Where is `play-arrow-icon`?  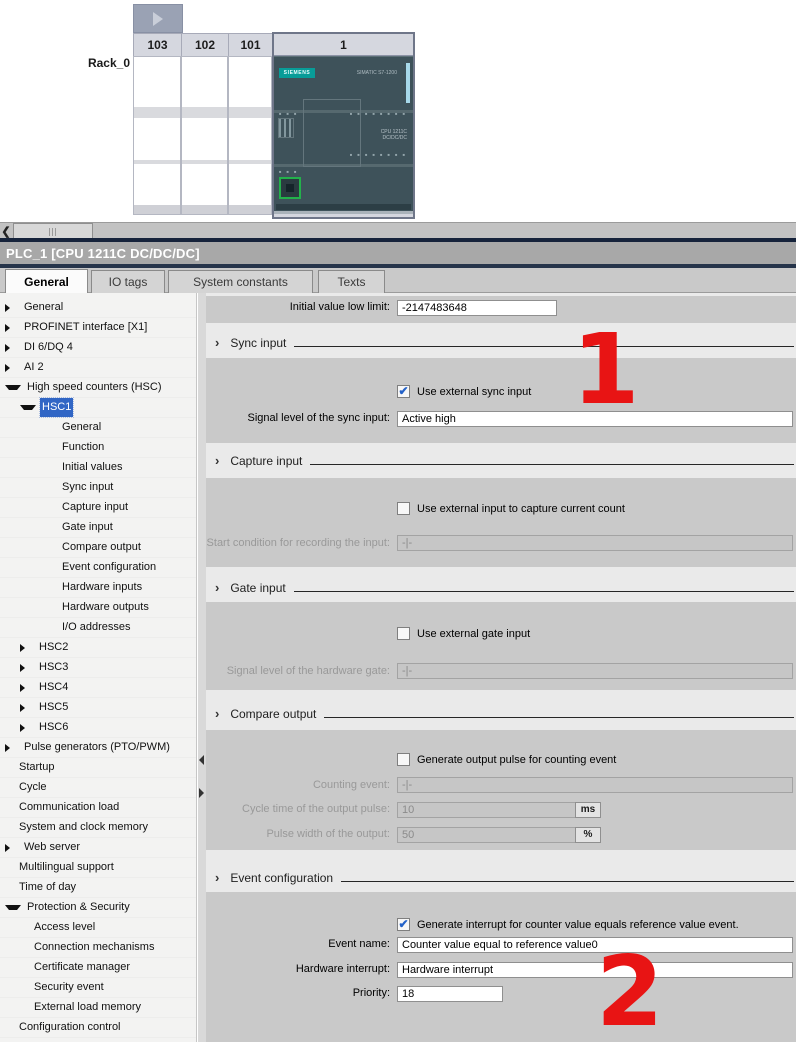
play-arrow-icon is located at coordinates (158, 18).